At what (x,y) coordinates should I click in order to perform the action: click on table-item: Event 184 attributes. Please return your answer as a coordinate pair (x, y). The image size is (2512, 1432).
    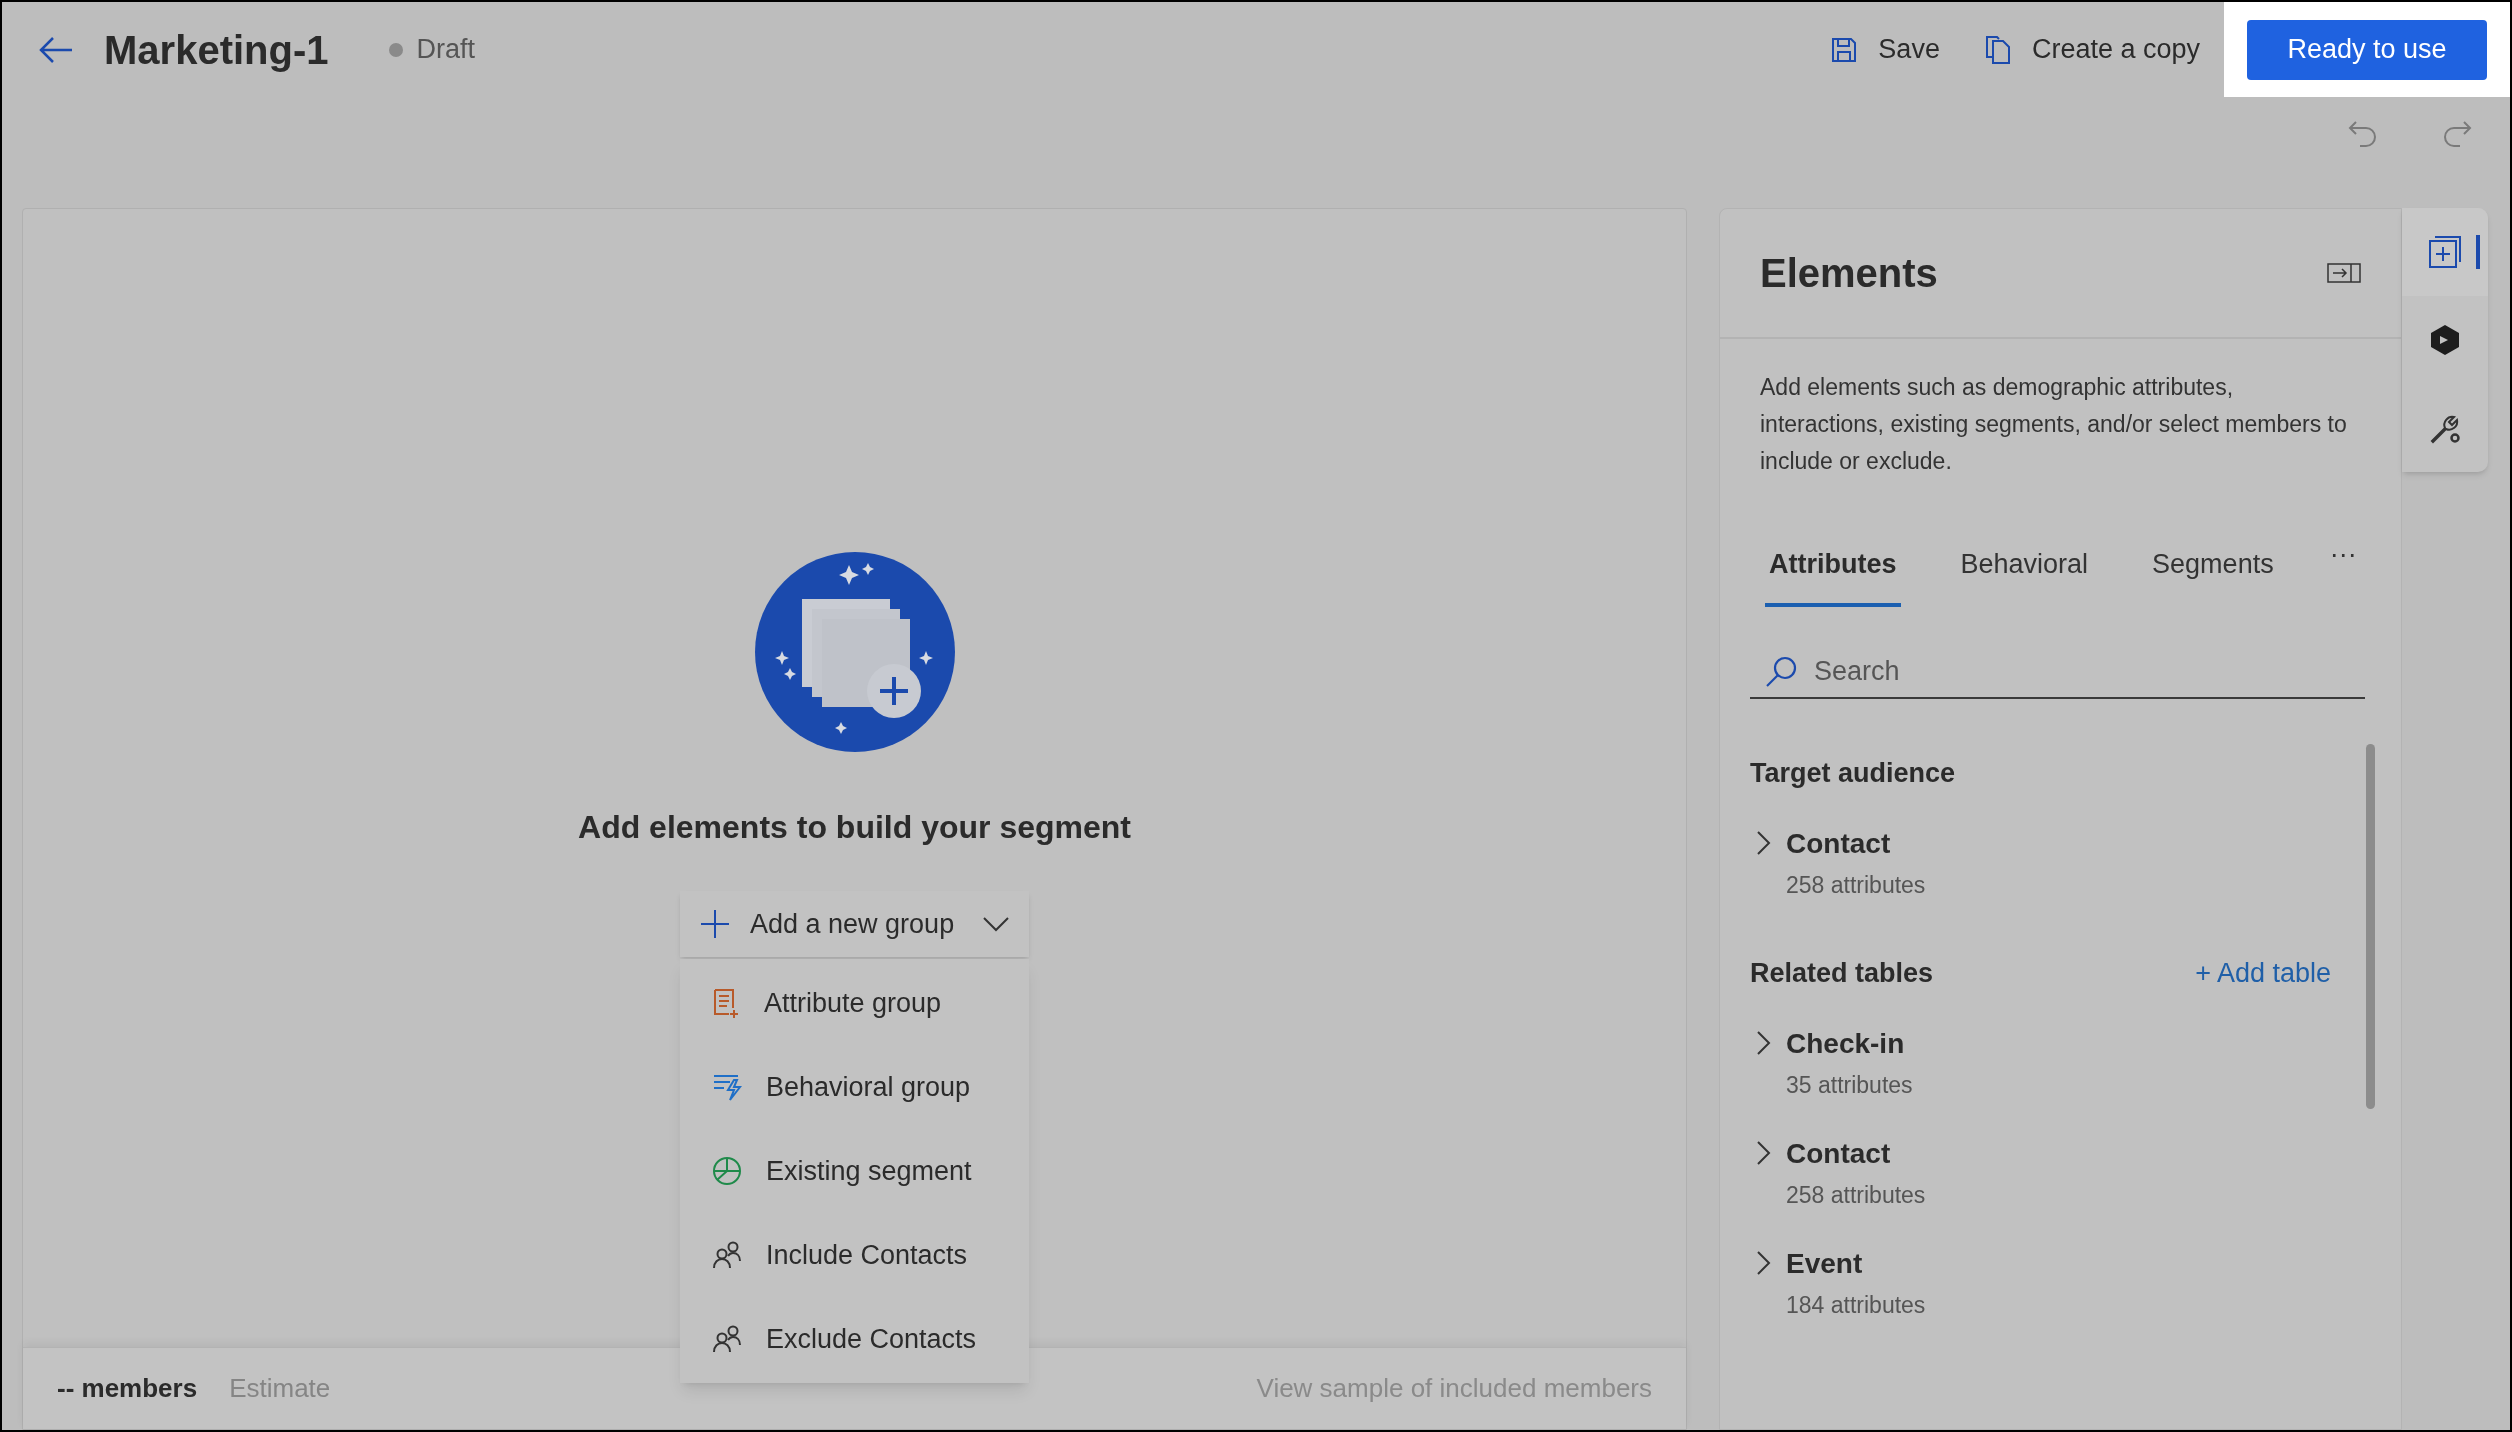
    Looking at the image, I should click on (1838, 1284).